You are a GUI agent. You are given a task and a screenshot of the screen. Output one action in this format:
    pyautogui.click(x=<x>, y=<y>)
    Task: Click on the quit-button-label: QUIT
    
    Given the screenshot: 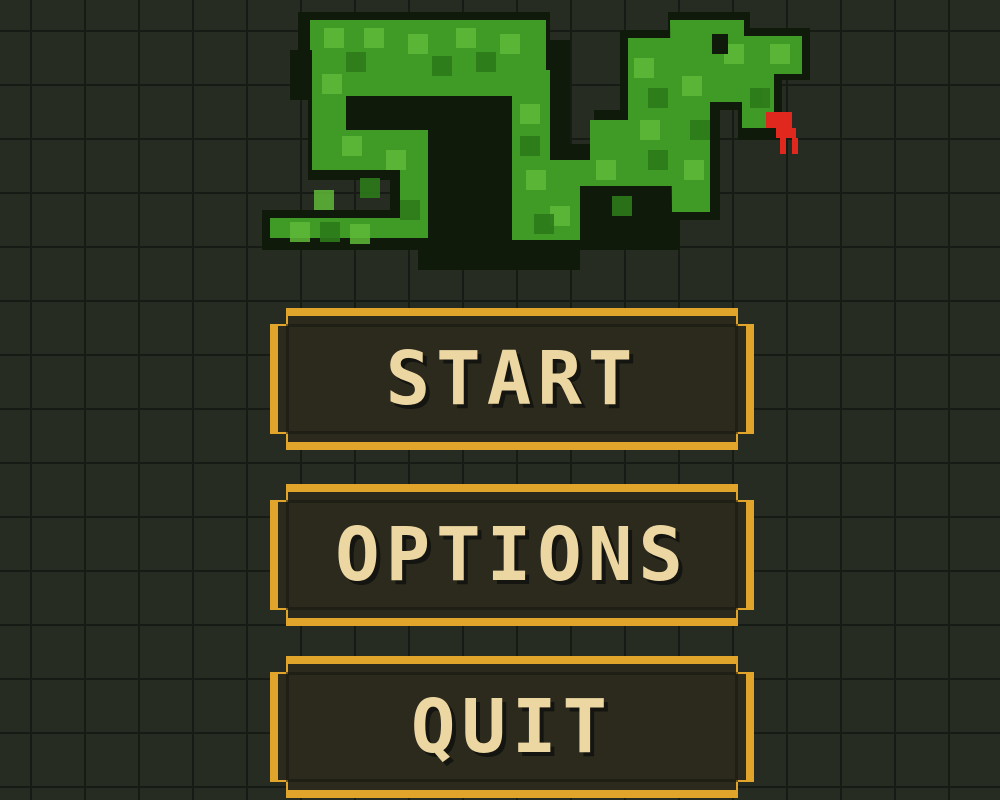 What is the action you would take?
    pyautogui.click(x=512, y=727)
    